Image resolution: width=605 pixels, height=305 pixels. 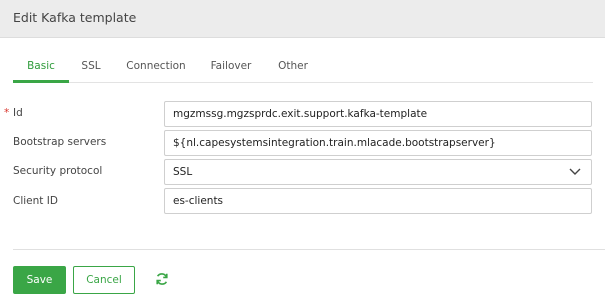 What do you see at coordinates (7, 113) in the screenshot?
I see `required-marker: *` at bounding box center [7, 113].